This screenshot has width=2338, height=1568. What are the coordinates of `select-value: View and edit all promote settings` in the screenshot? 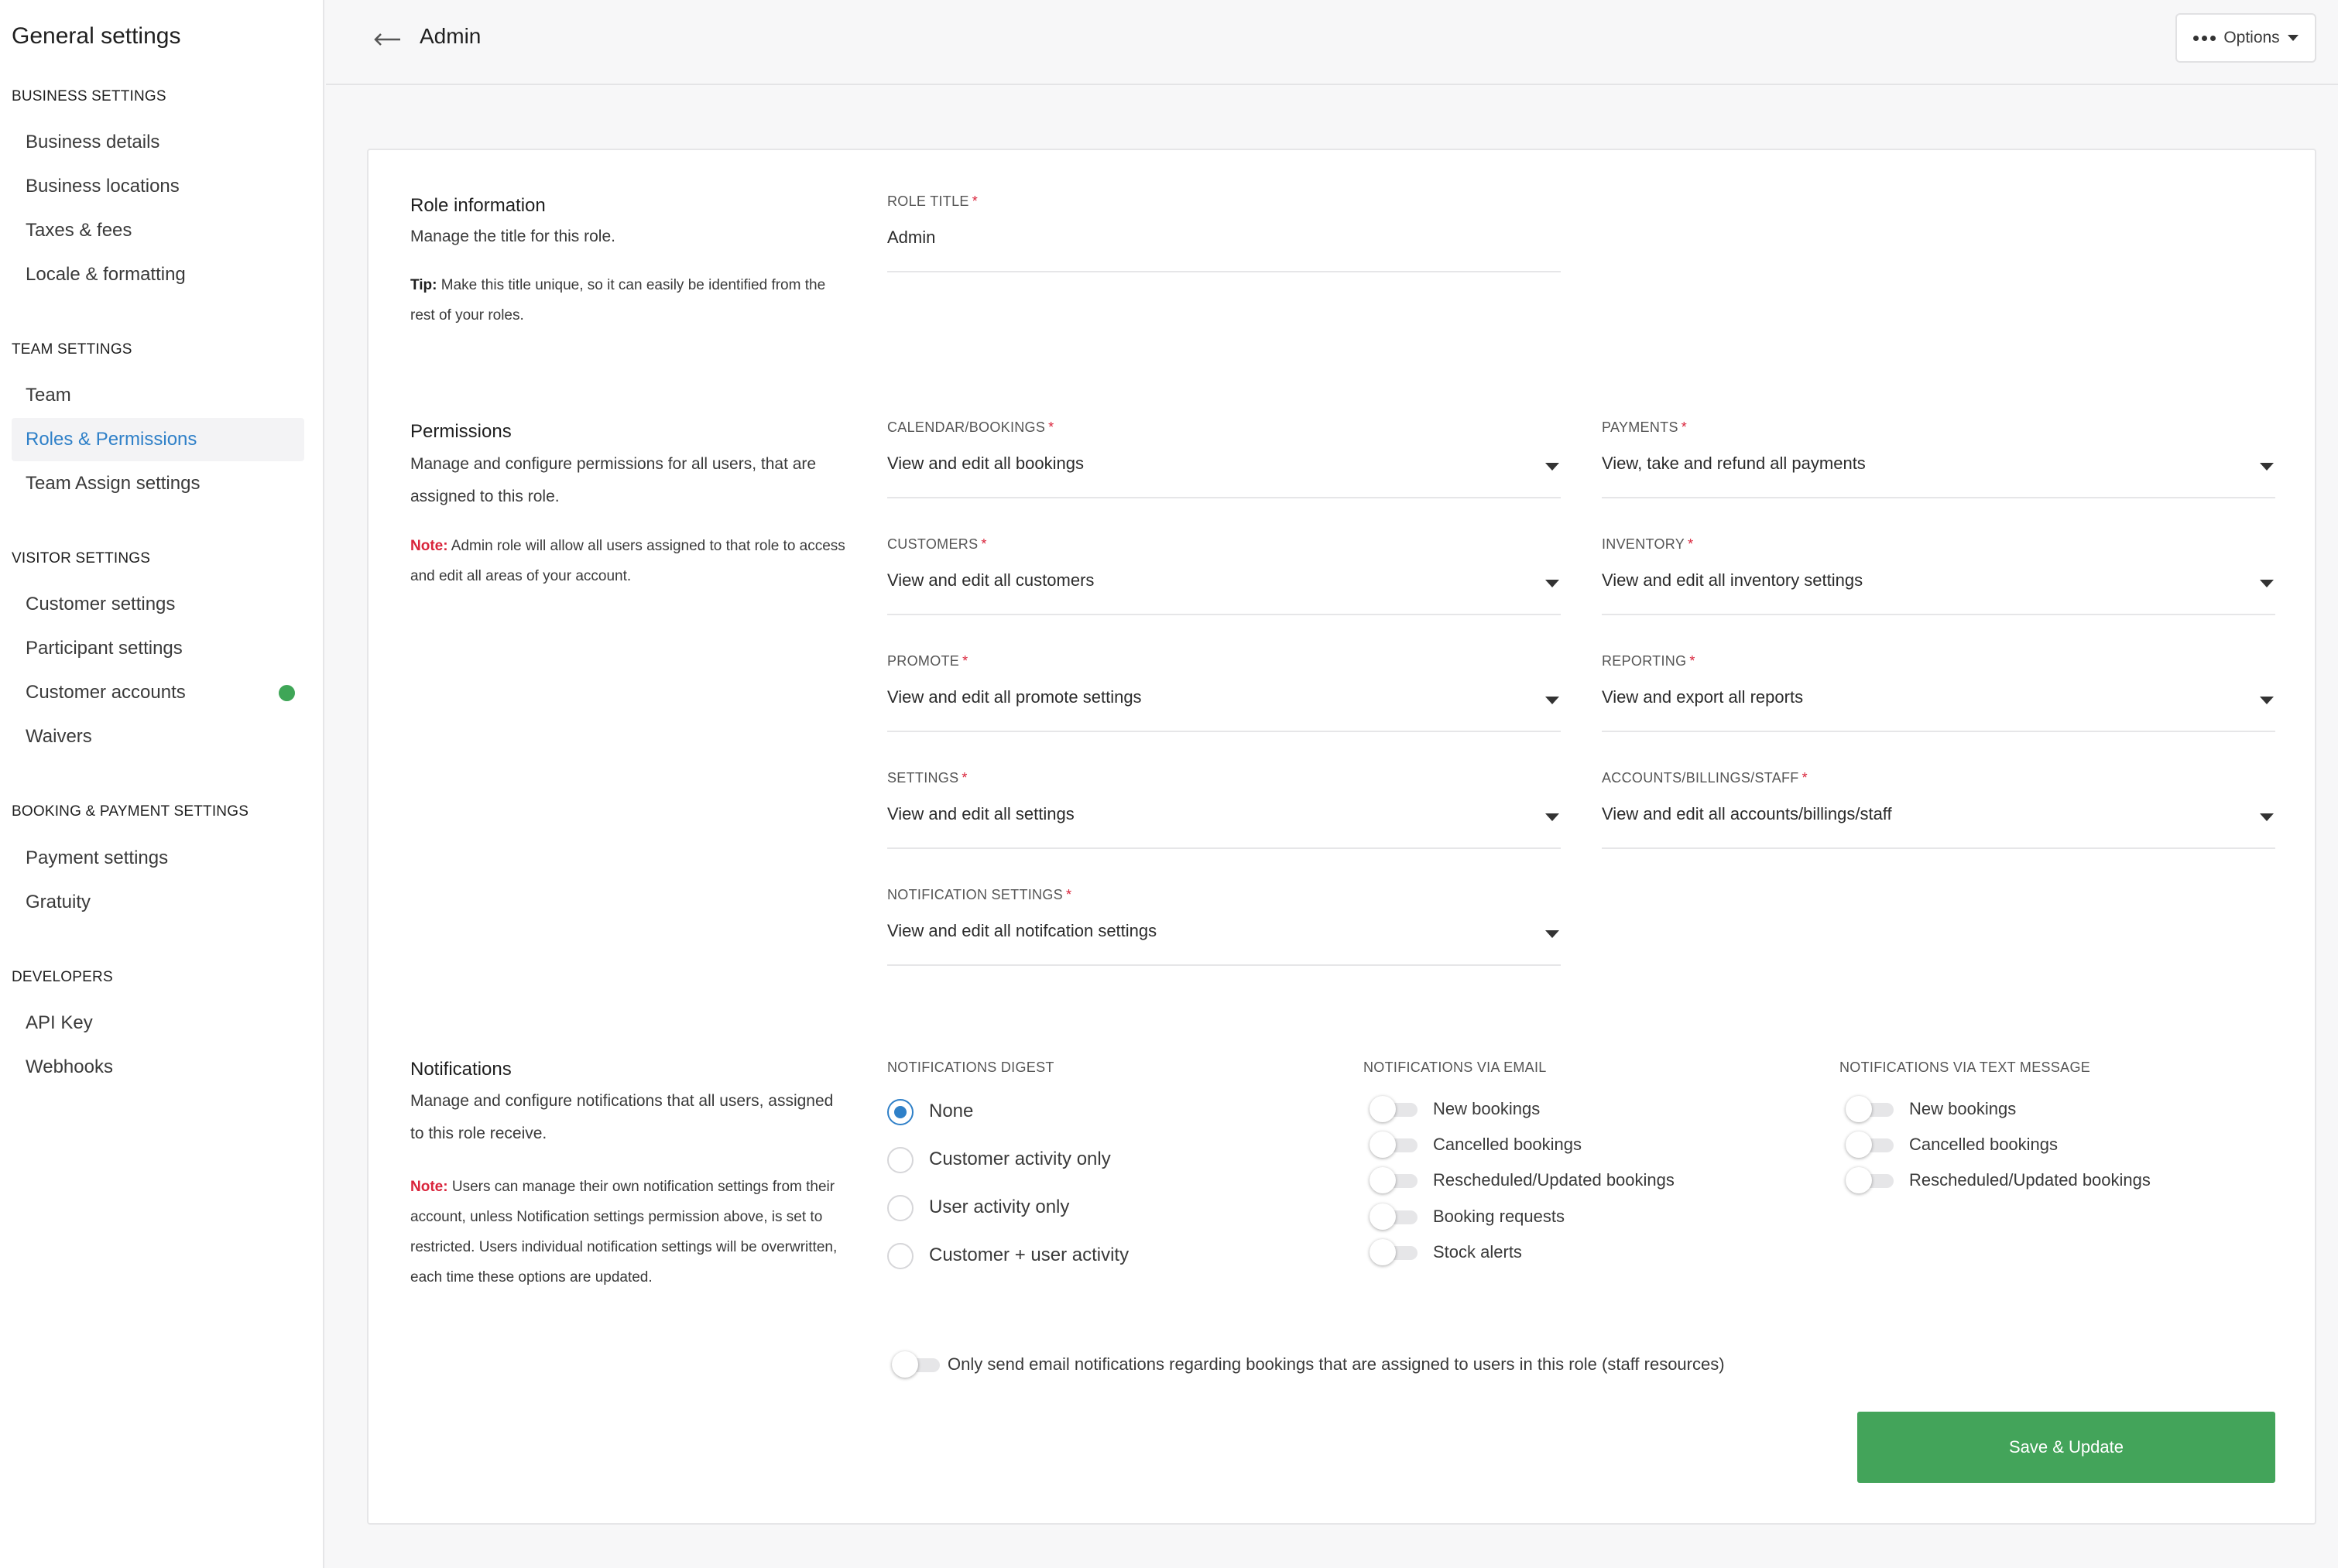 It's located at (1015, 697).